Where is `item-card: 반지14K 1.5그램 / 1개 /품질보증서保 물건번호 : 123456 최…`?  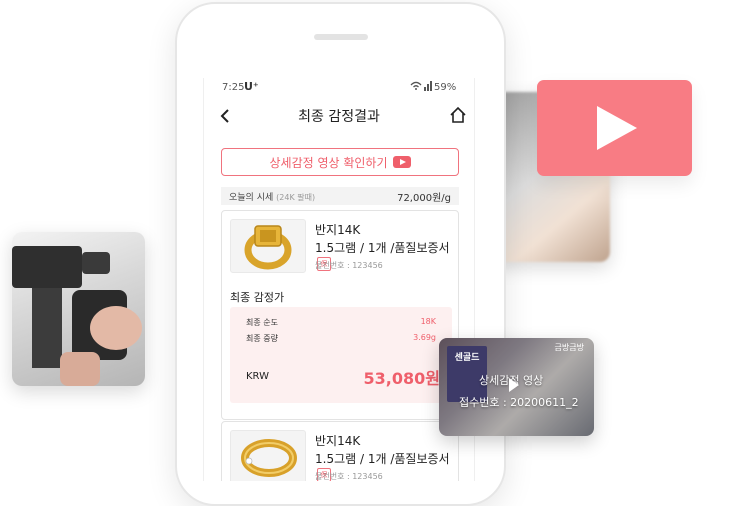 item-card: 반지14K 1.5그램 / 1개 /품질보증서保 물건번호 : 123456 최… is located at coordinates (340, 315).